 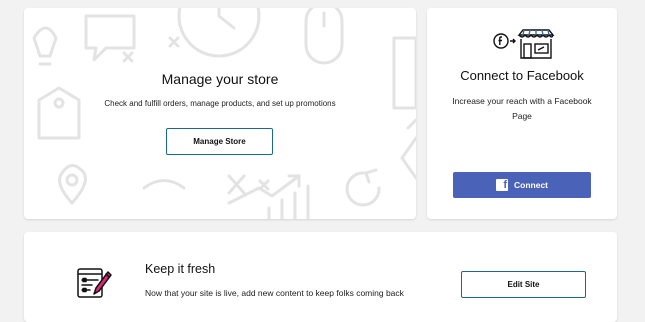 What do you see at coordinates (220, 79) in the screenshot?
I see `manage-store-title: Manage your store` at bounding box center [220, 79].